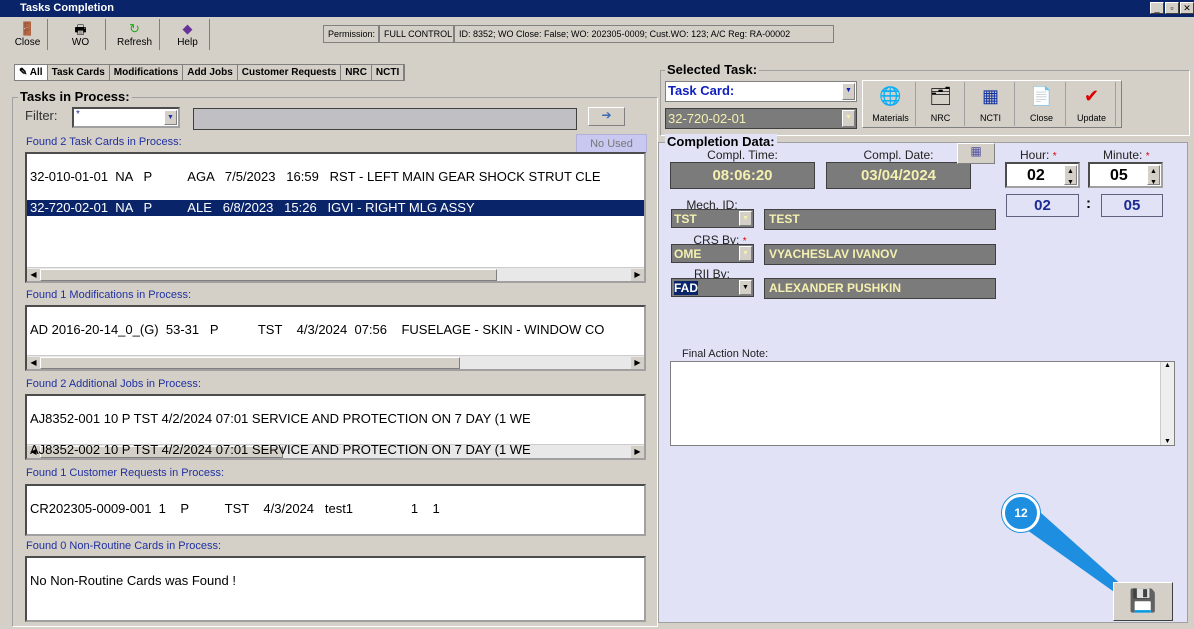 This screenshot has width=1194, height=629. What do you see at coordinates (990, 96) in the screenshot?
I see `table-import-icon: ▦` at bounding box center [990, 96].